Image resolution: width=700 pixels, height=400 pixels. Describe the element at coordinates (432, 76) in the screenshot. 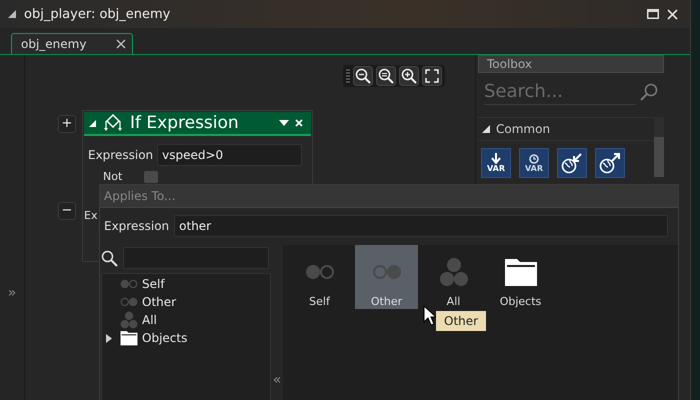

I see `fit-screen-icon` at that location.